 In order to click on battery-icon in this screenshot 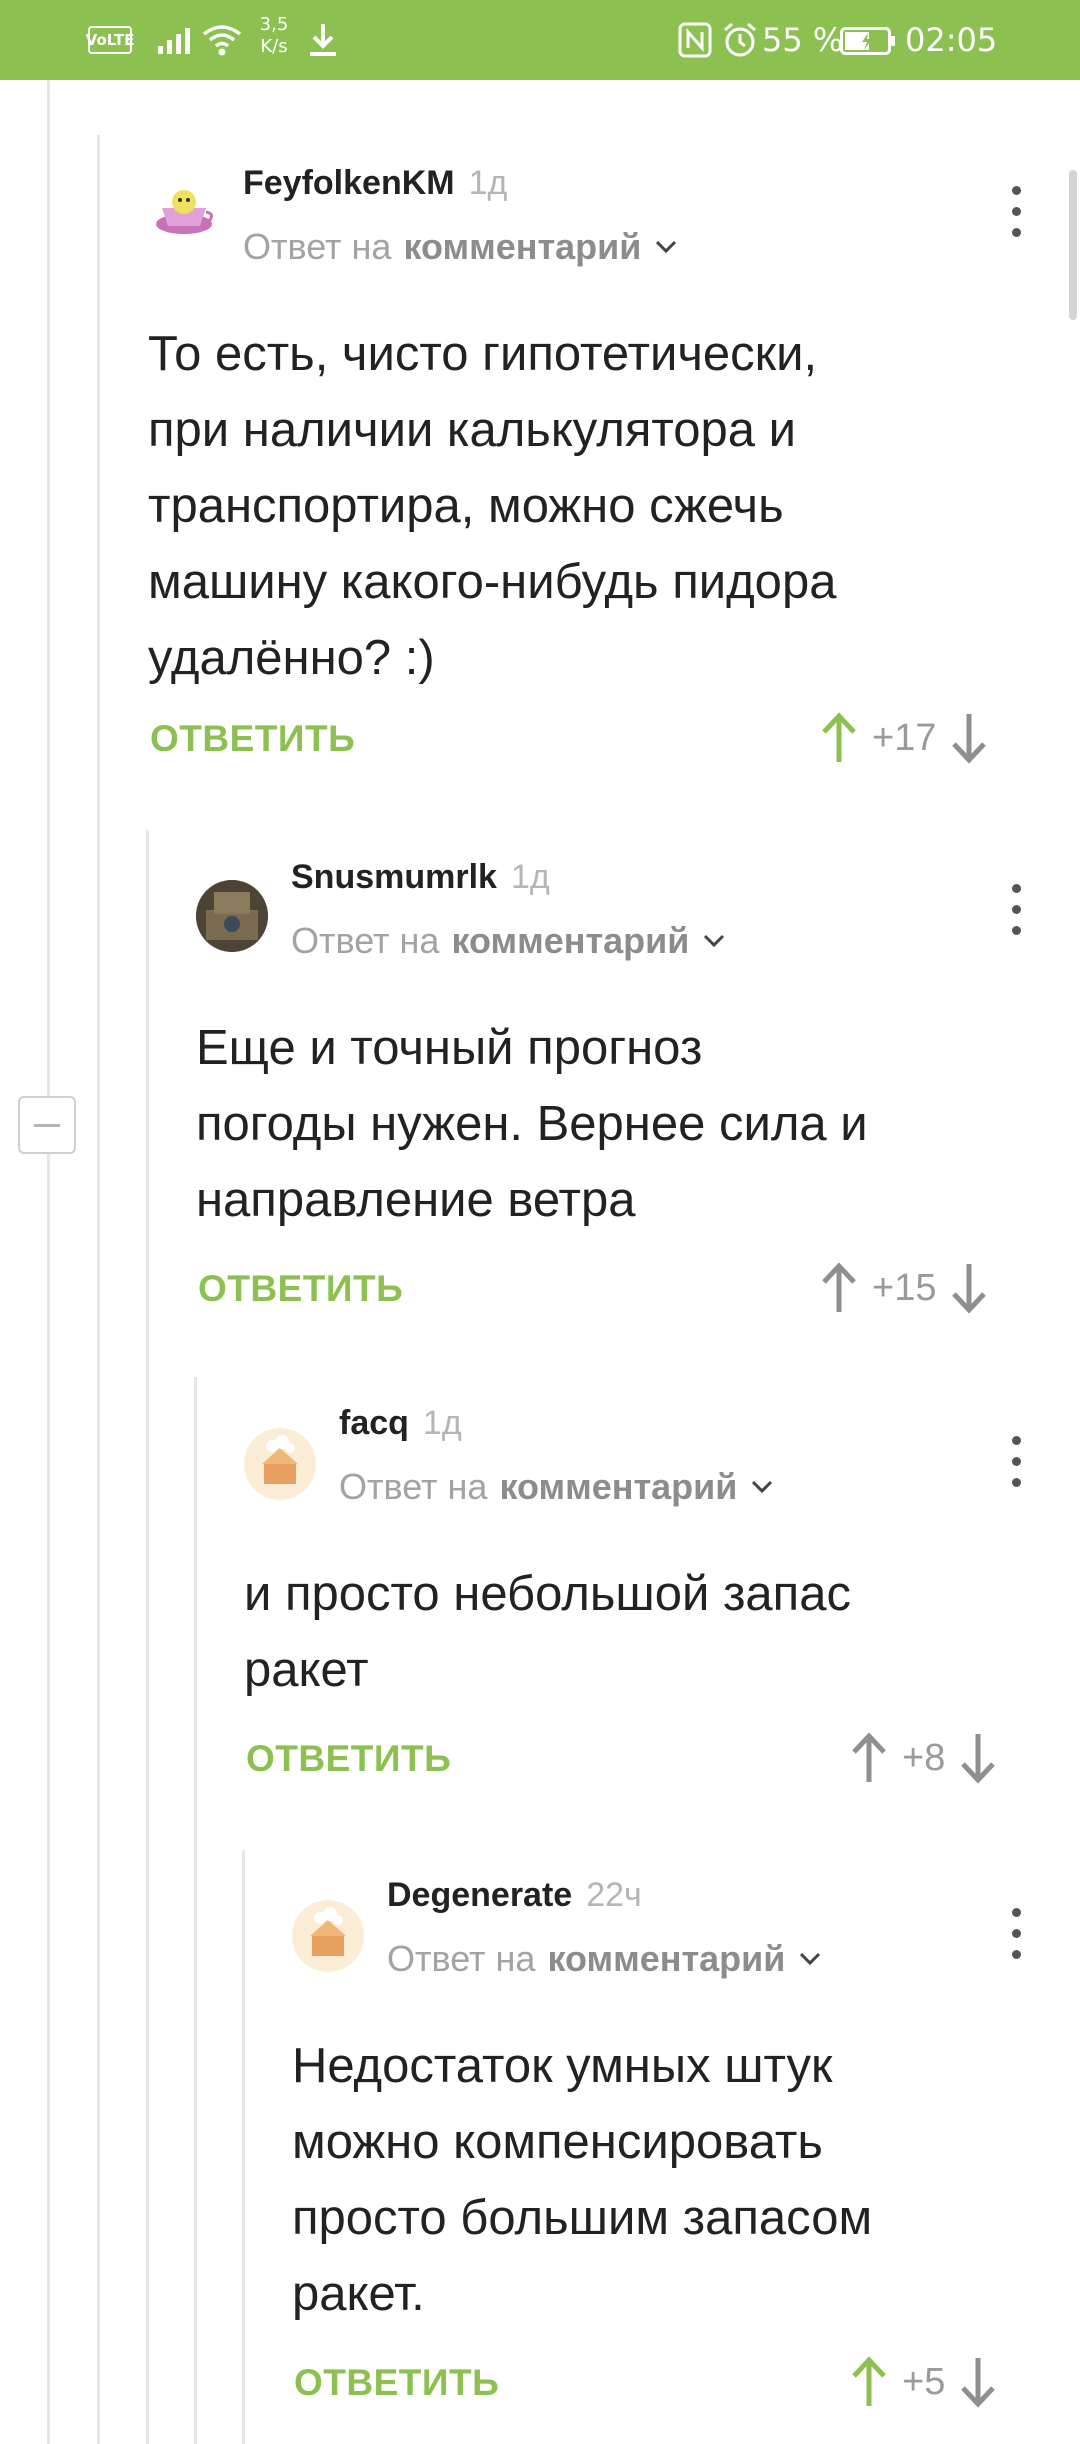, I will do `click(867, 41)`.